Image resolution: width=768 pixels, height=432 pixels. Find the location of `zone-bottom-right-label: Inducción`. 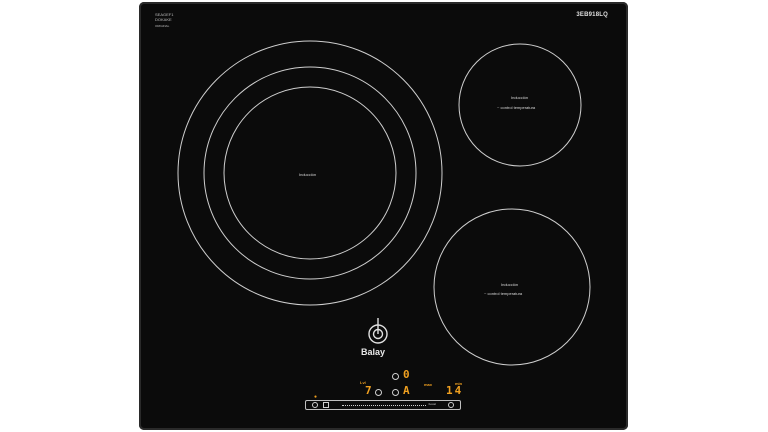

zone-bottom-right-label: Inducción is located at coordinates (510, 284).